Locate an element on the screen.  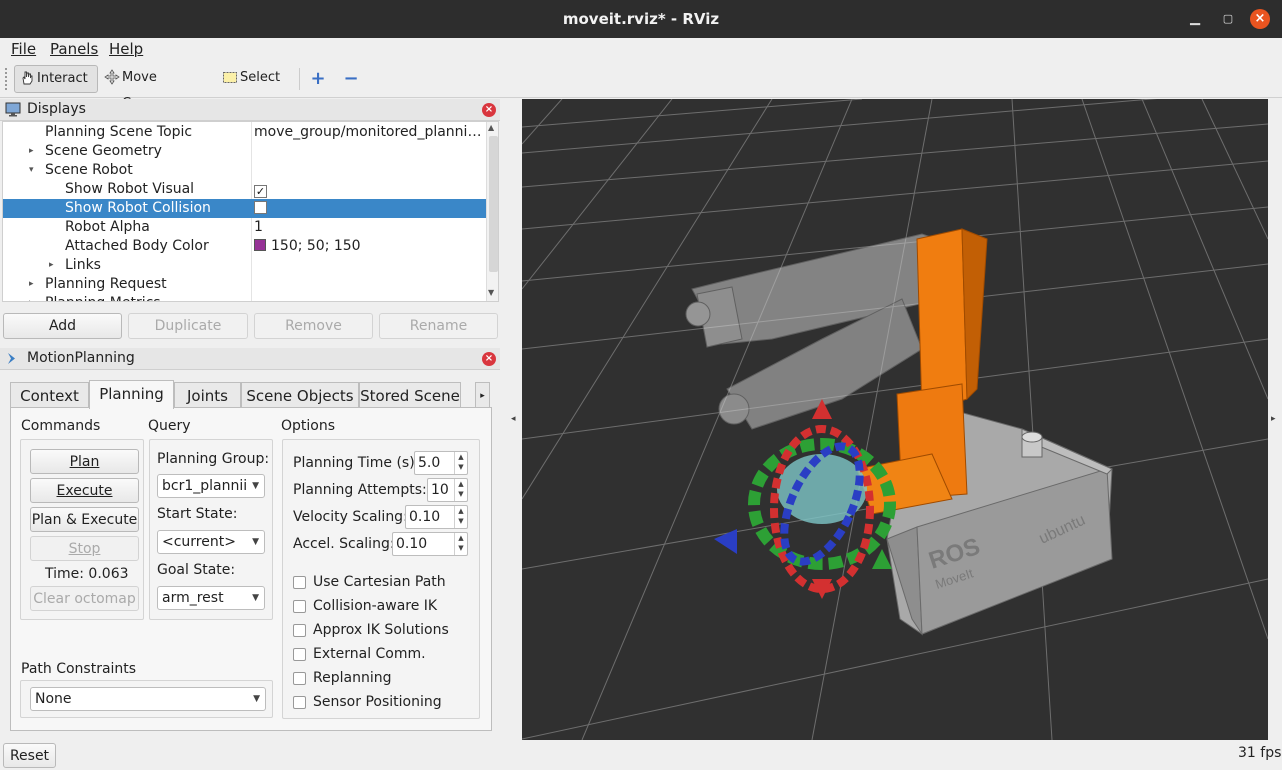
checkbox-empty-icon is located at coordinates (260, 207).